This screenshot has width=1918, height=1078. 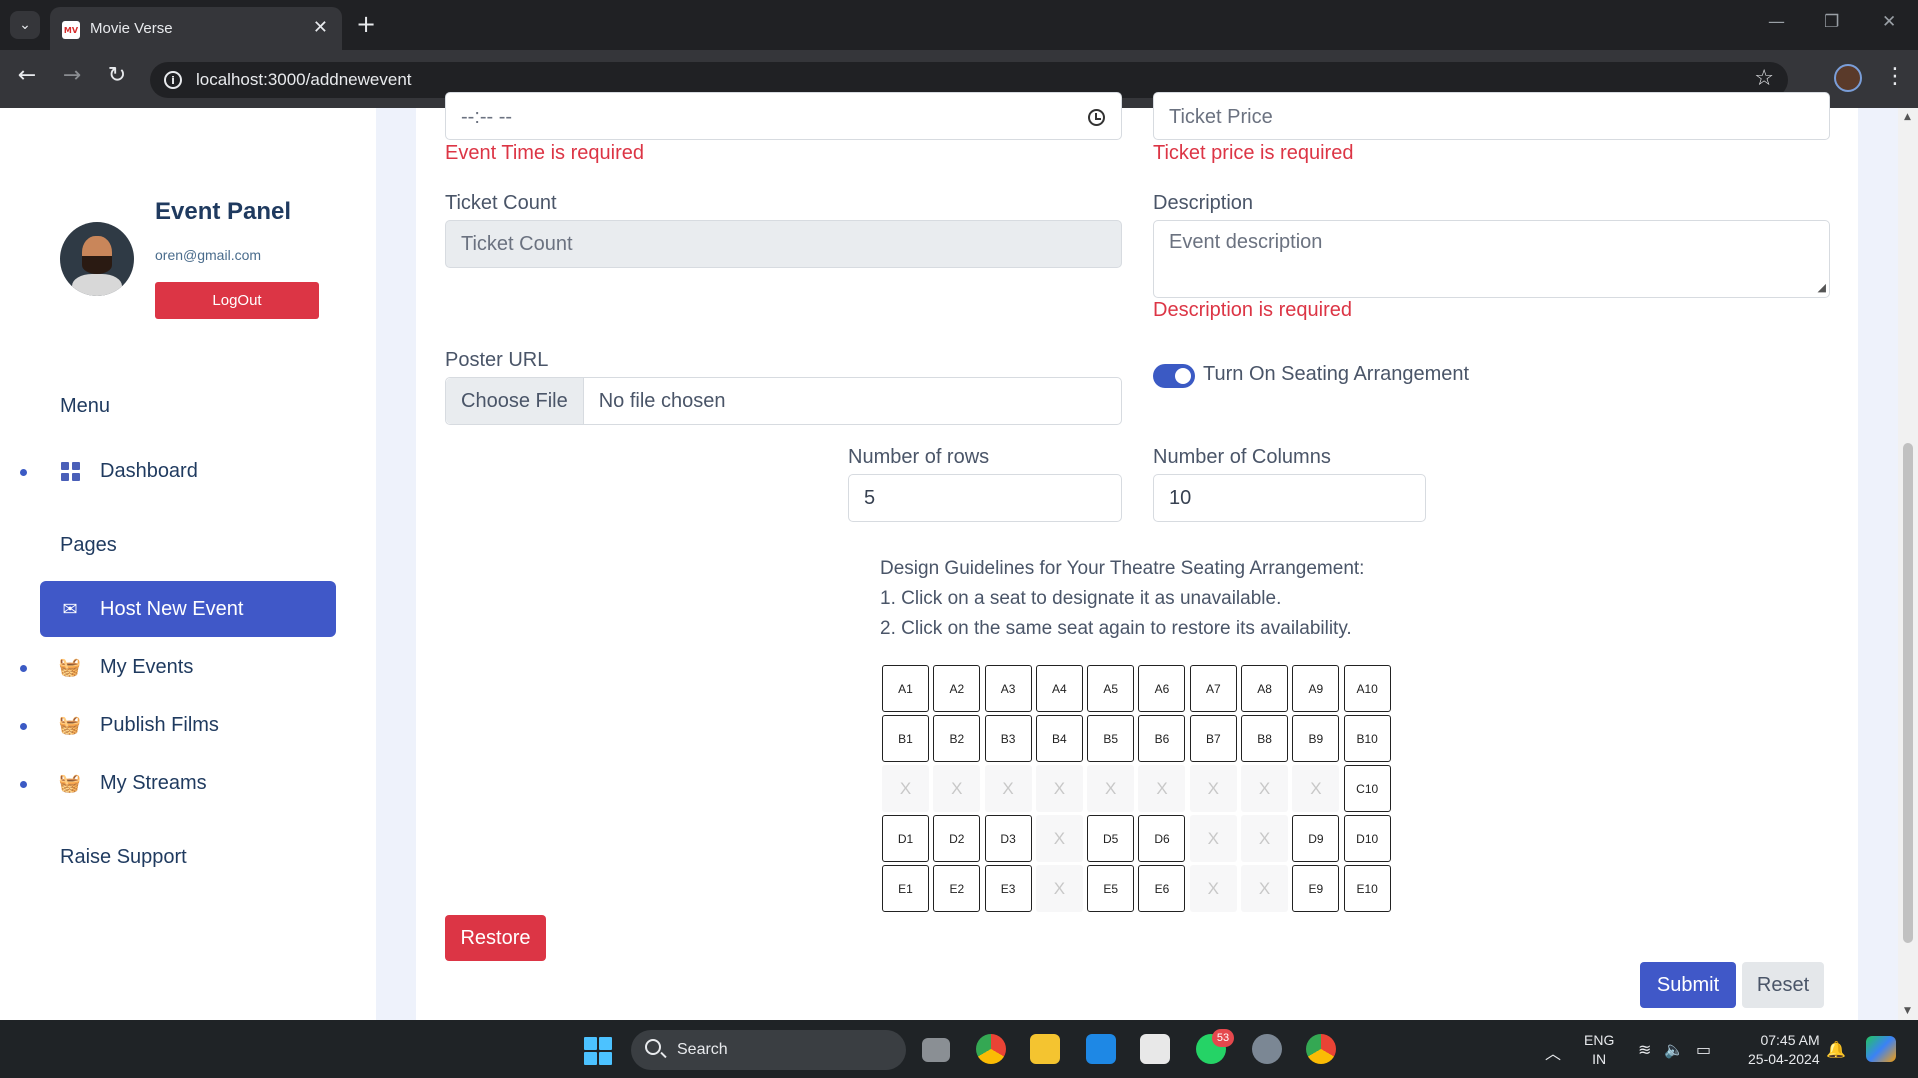 I want to click on sidebar-item-my-events: 🧺 My Events, so click(x=178, y=667).